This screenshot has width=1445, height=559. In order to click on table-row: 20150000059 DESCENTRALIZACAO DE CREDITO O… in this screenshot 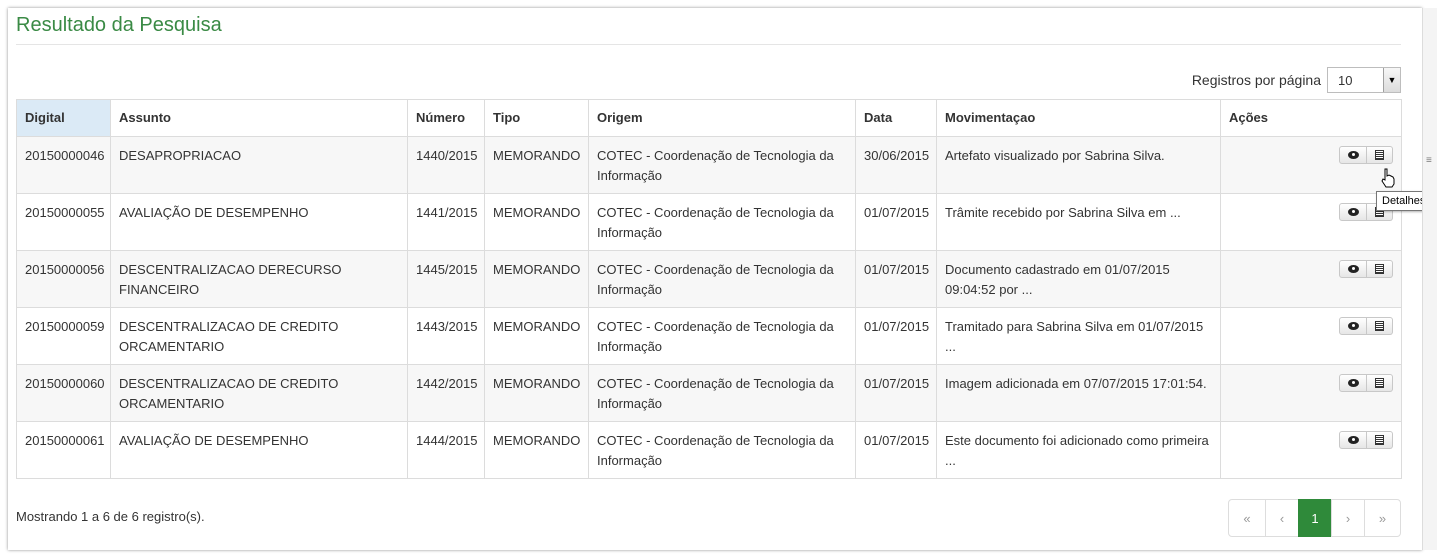, I will do `click(709, 336)`.